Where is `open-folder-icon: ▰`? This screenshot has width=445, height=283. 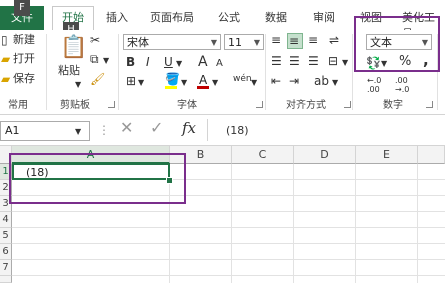 open-folder-icon: ▰ is located at coordinates (6, 59).